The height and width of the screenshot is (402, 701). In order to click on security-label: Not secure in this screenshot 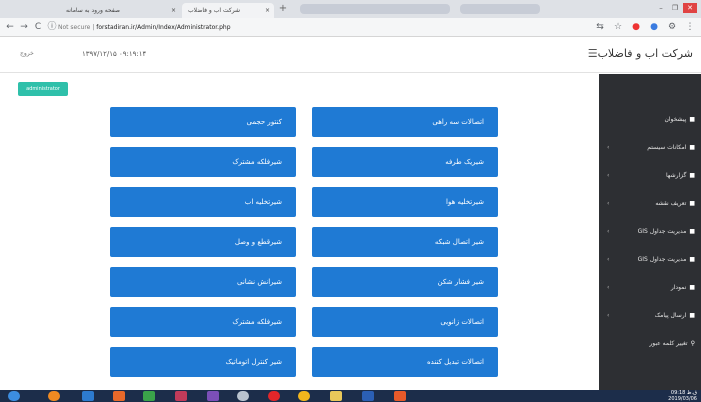, I will do `click(74, 27)`.